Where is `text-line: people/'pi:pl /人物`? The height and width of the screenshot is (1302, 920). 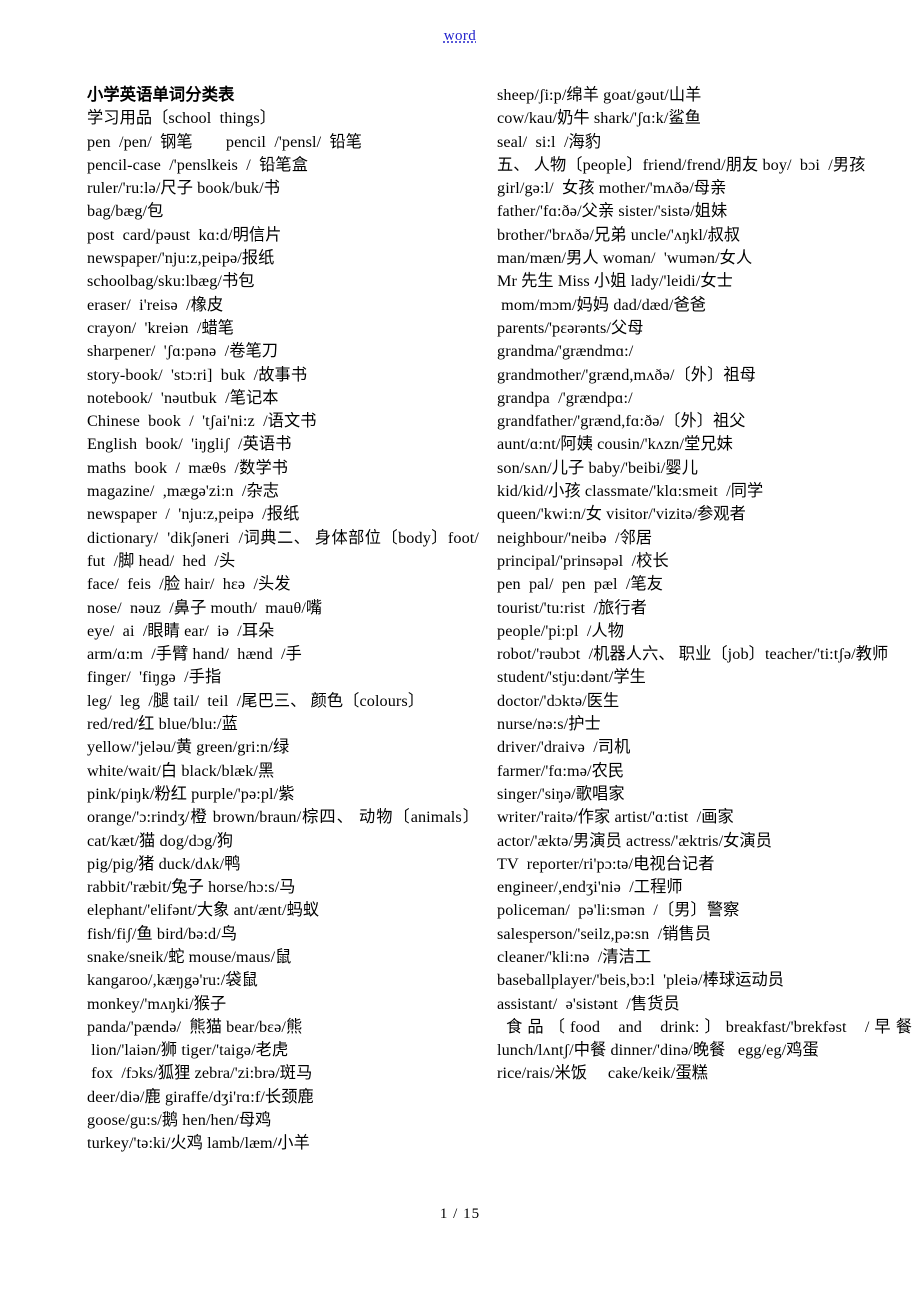 text-line: people/'pi:pl /人物 is located at coordinates (561, 630).